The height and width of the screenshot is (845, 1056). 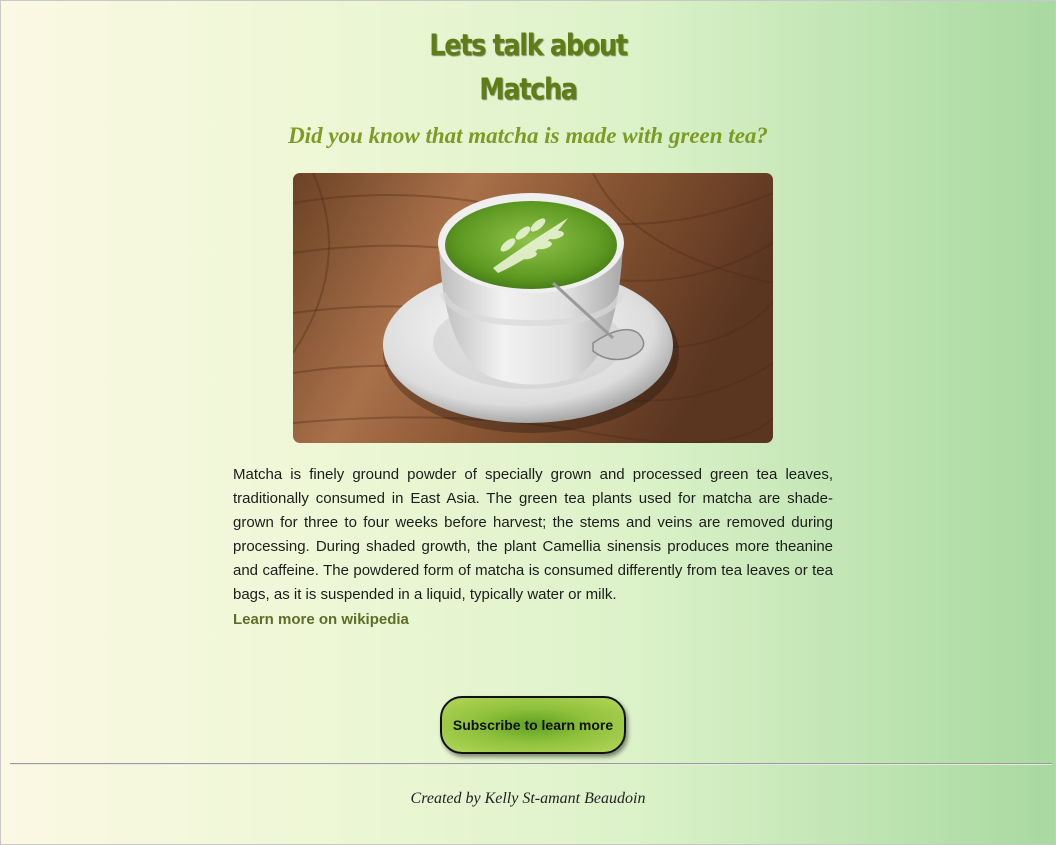 What do you see at coordinates (528, 45) in the screenshot?
I see `title-line-1: Lets talk about` at bounding box center [528, 45].